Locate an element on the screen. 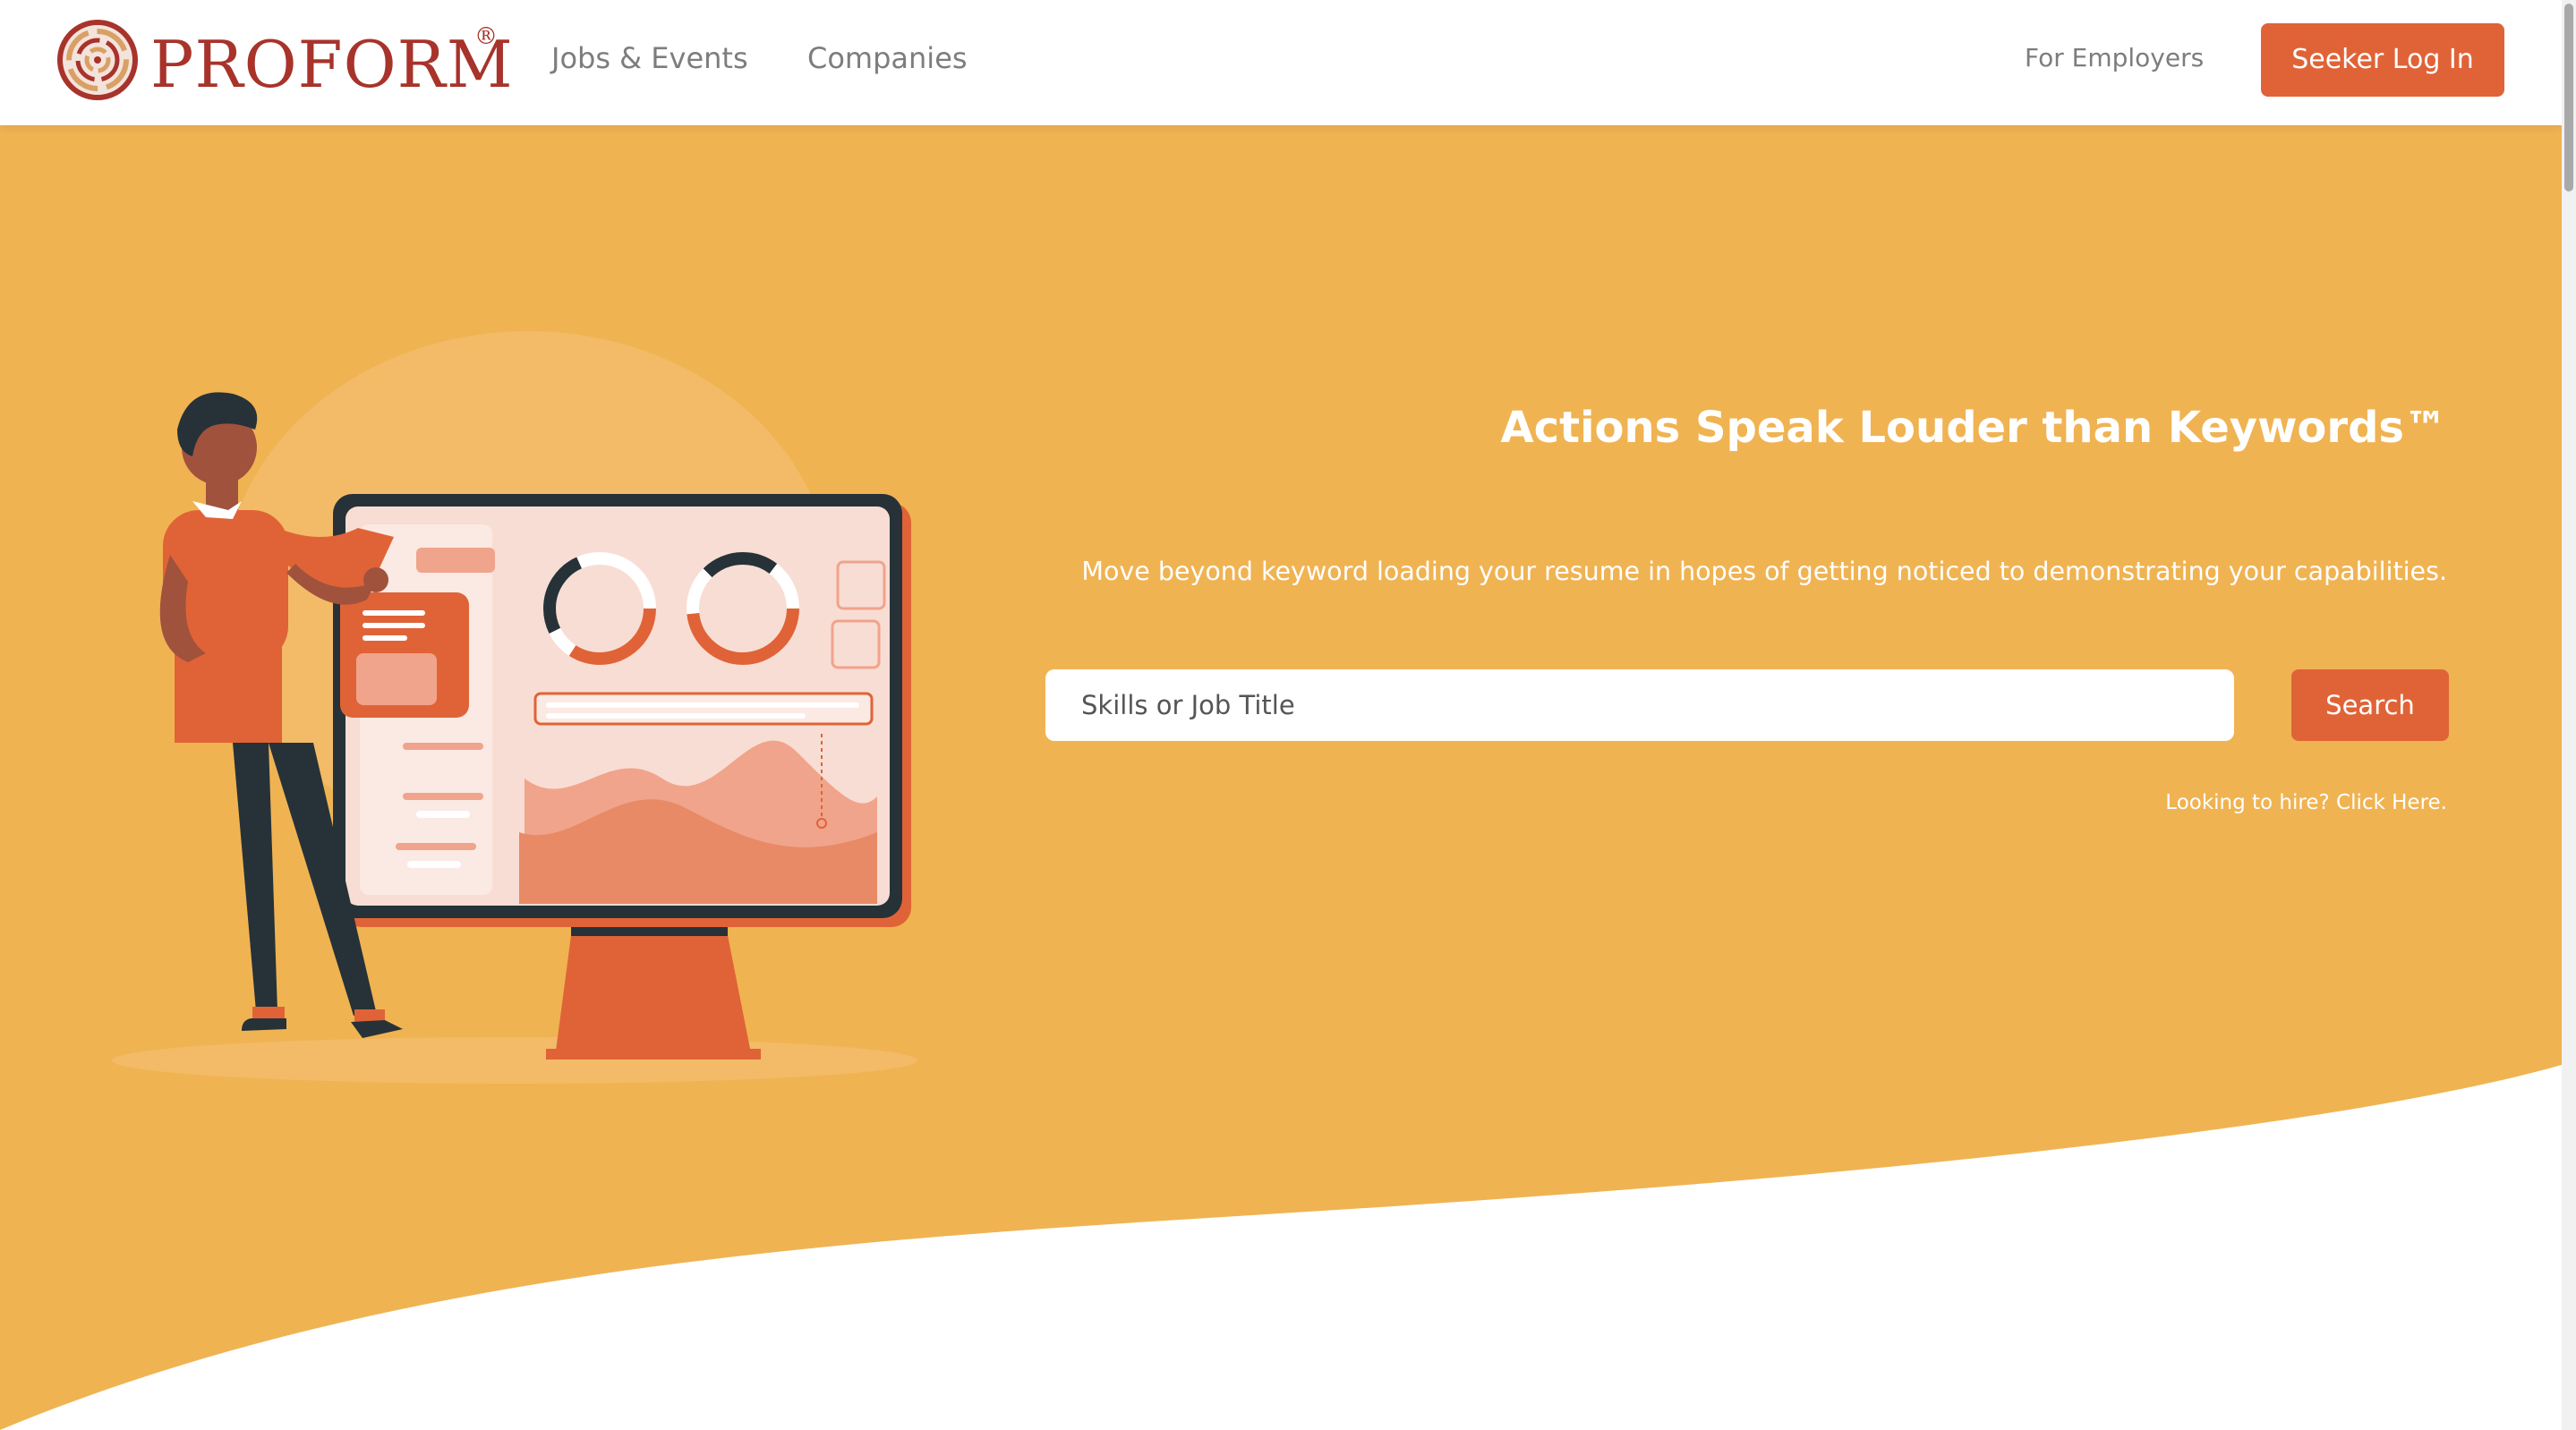 This screenshot has width=2576, height=1430. nav-for-employers: For Employers is located at coordinates (2114, 58).